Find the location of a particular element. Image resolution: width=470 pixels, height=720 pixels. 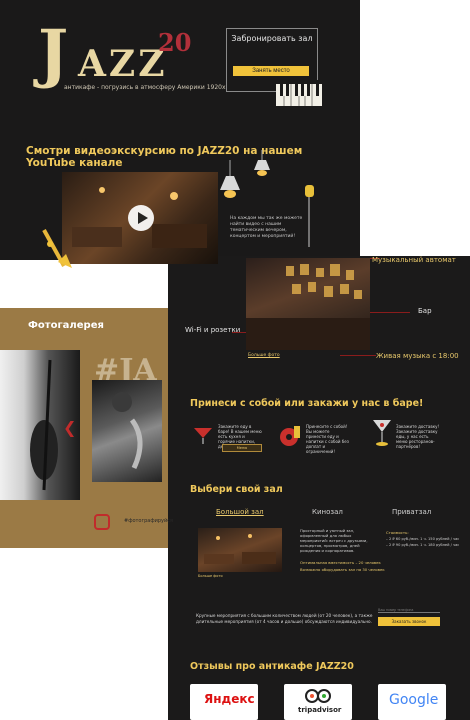

bring-section-title: Принеси с собой или закажи у нас в баре! is located at coordinates (307, 403).